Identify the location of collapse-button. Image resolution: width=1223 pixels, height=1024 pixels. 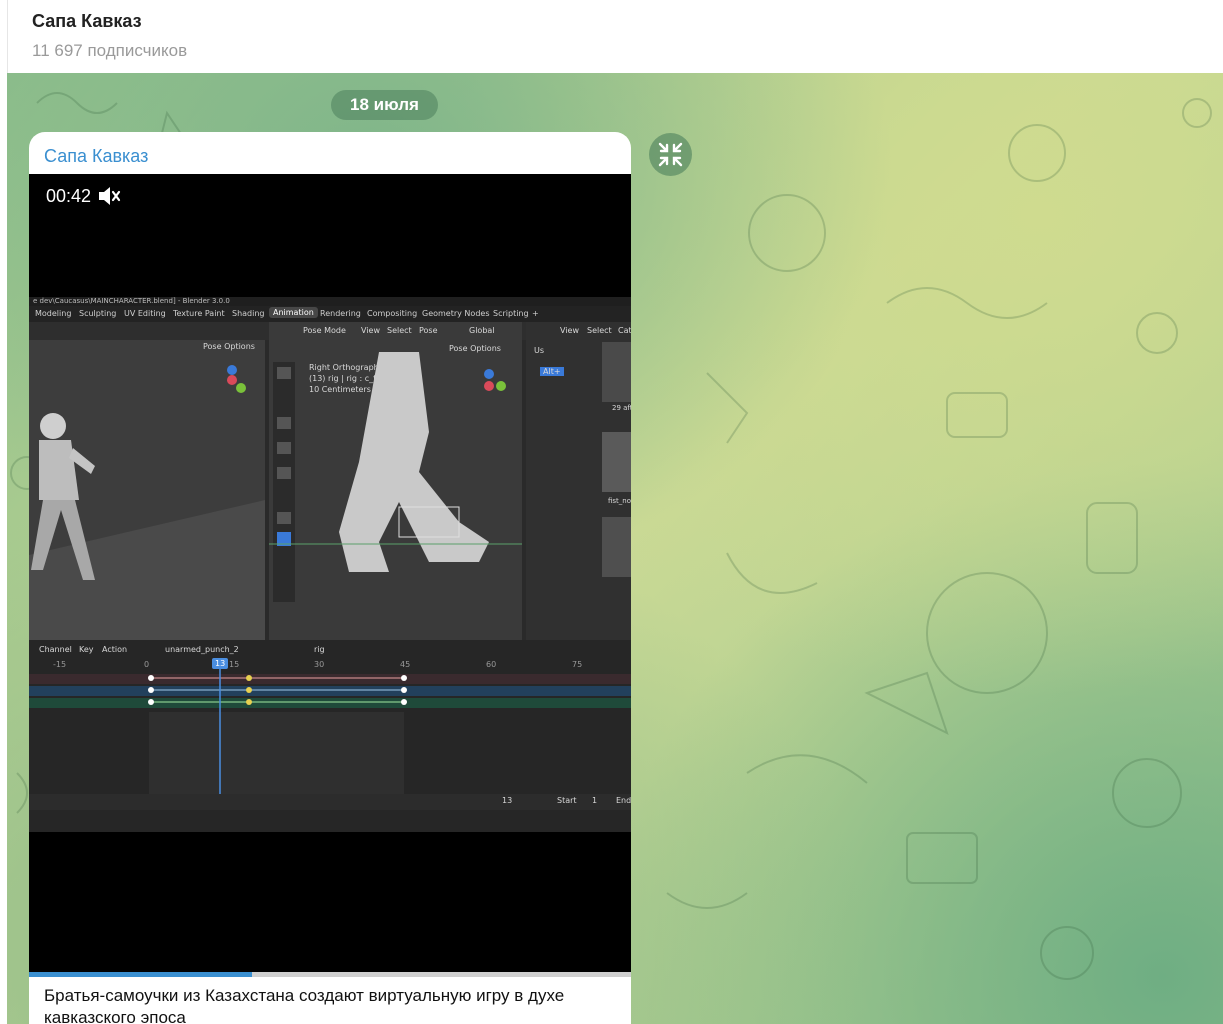
(670, 154).